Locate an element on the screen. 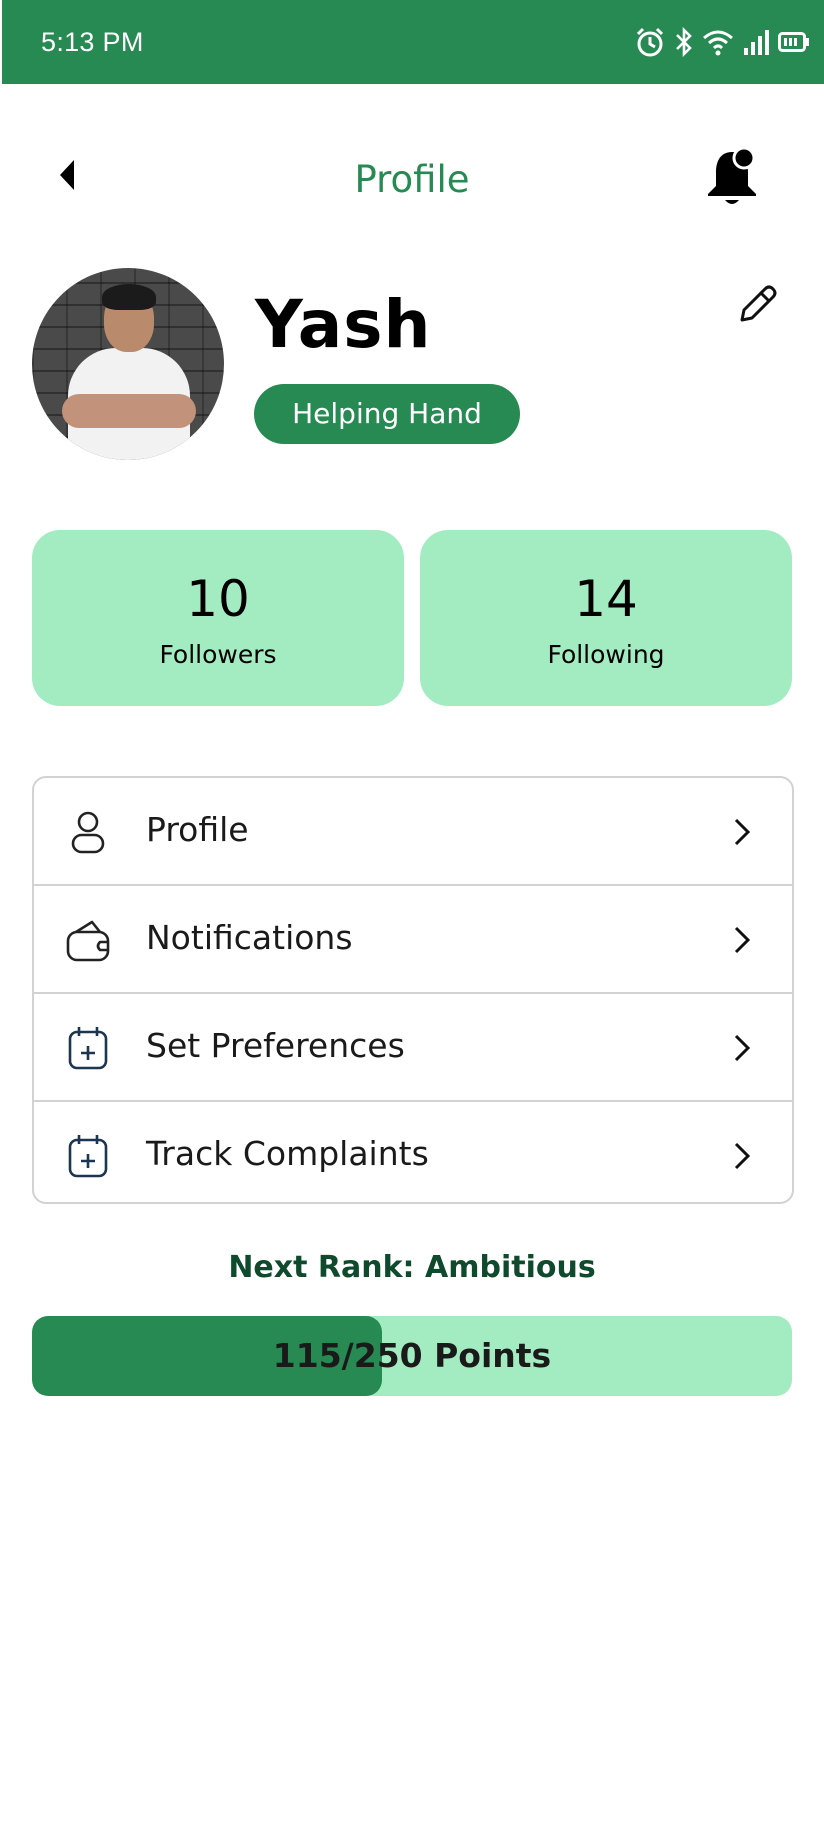 This screenshot has height=1834, width=824. following-label: Following is located at coordinates (606, 654).